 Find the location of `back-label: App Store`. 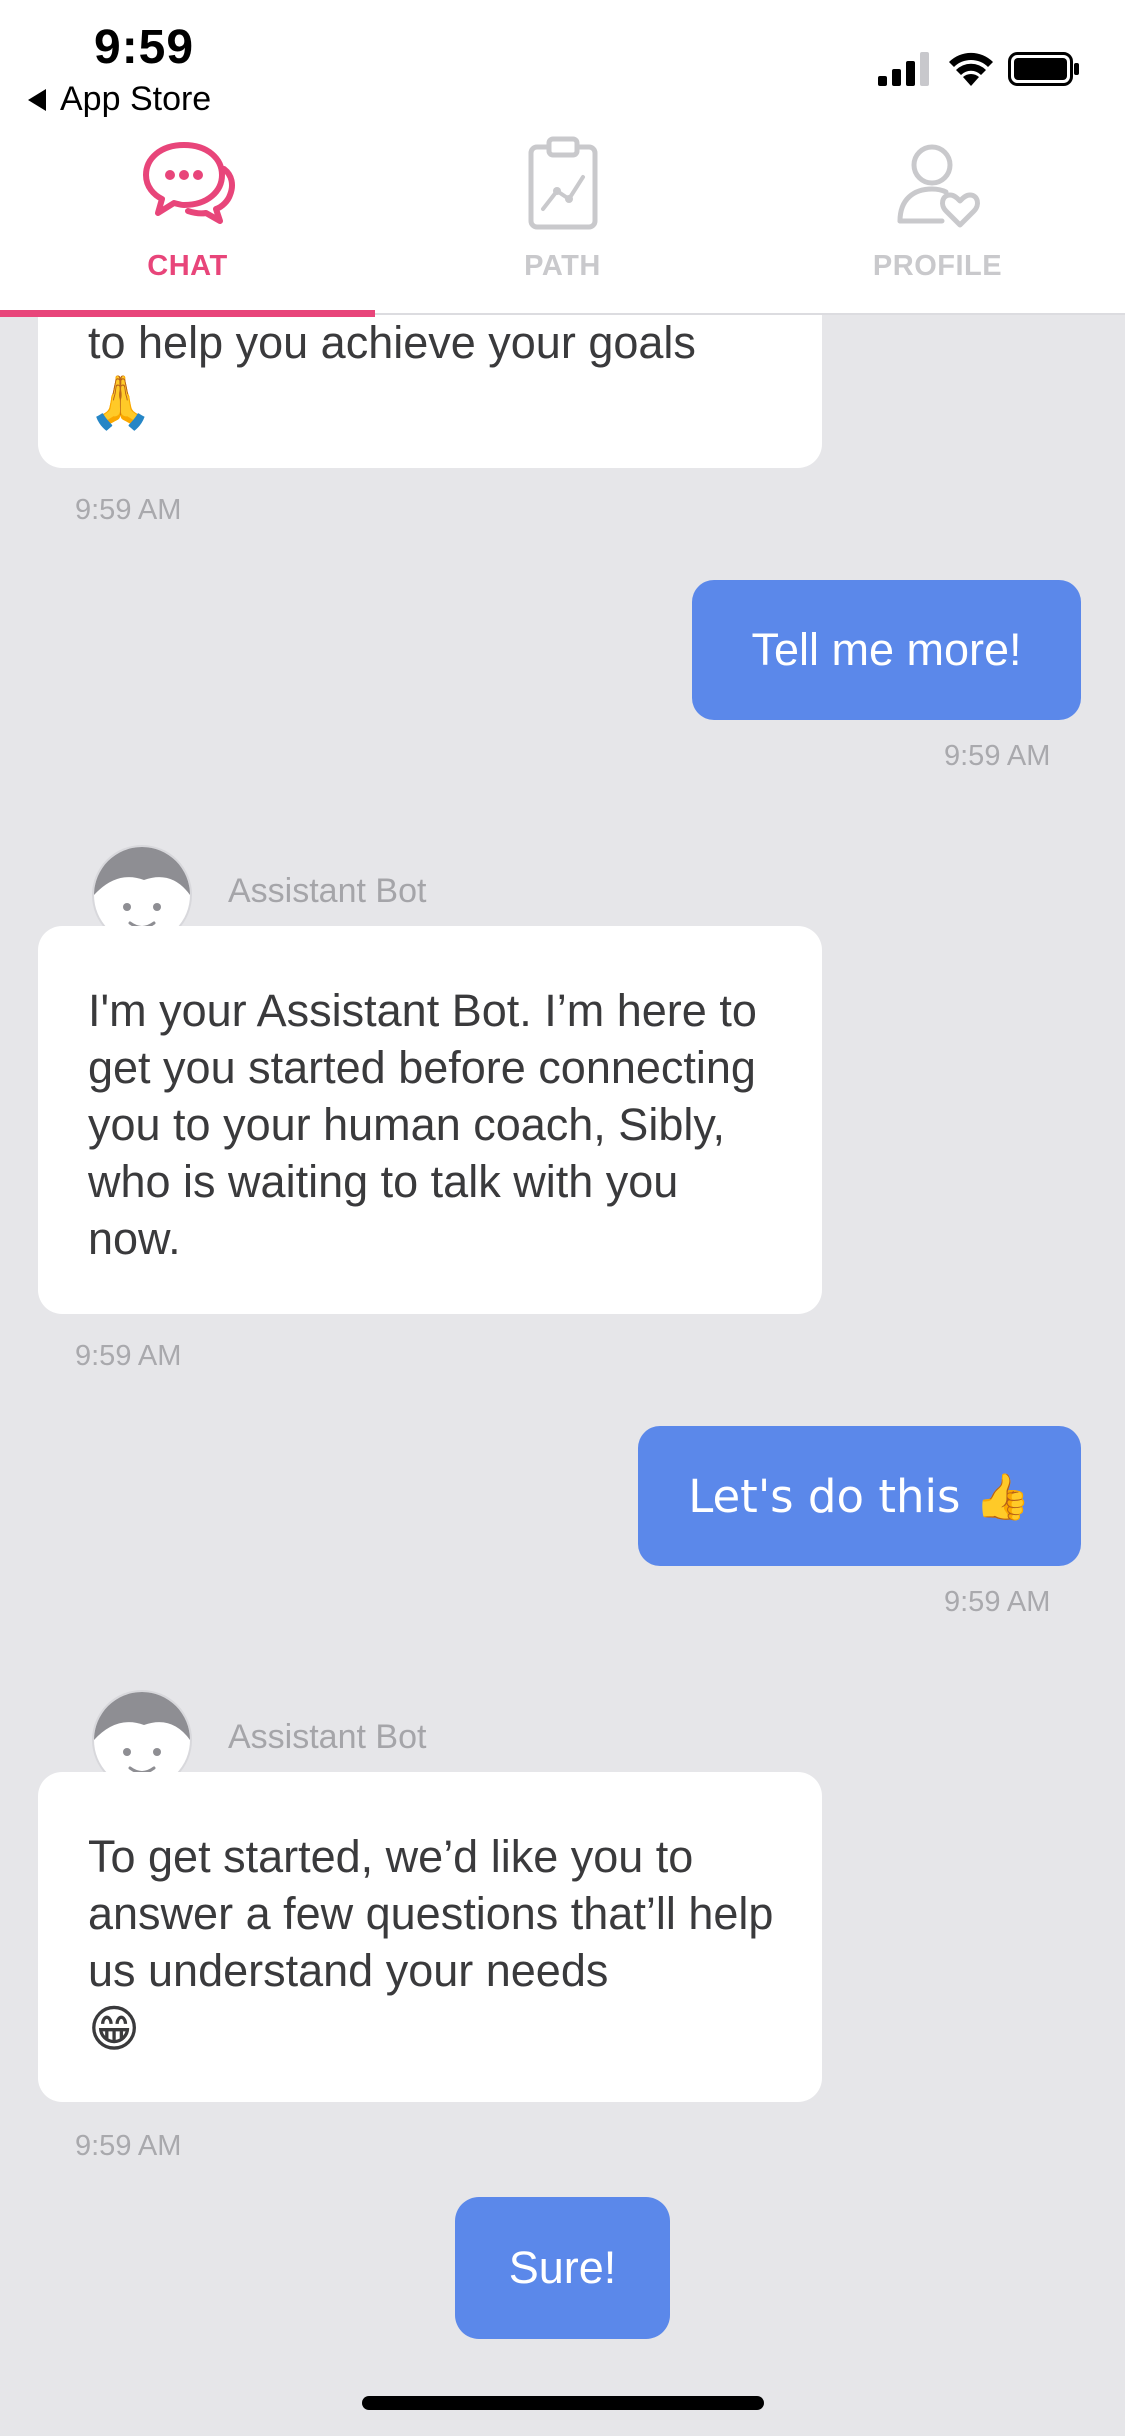

back-label: App Store is located at coordinates (136, 99).